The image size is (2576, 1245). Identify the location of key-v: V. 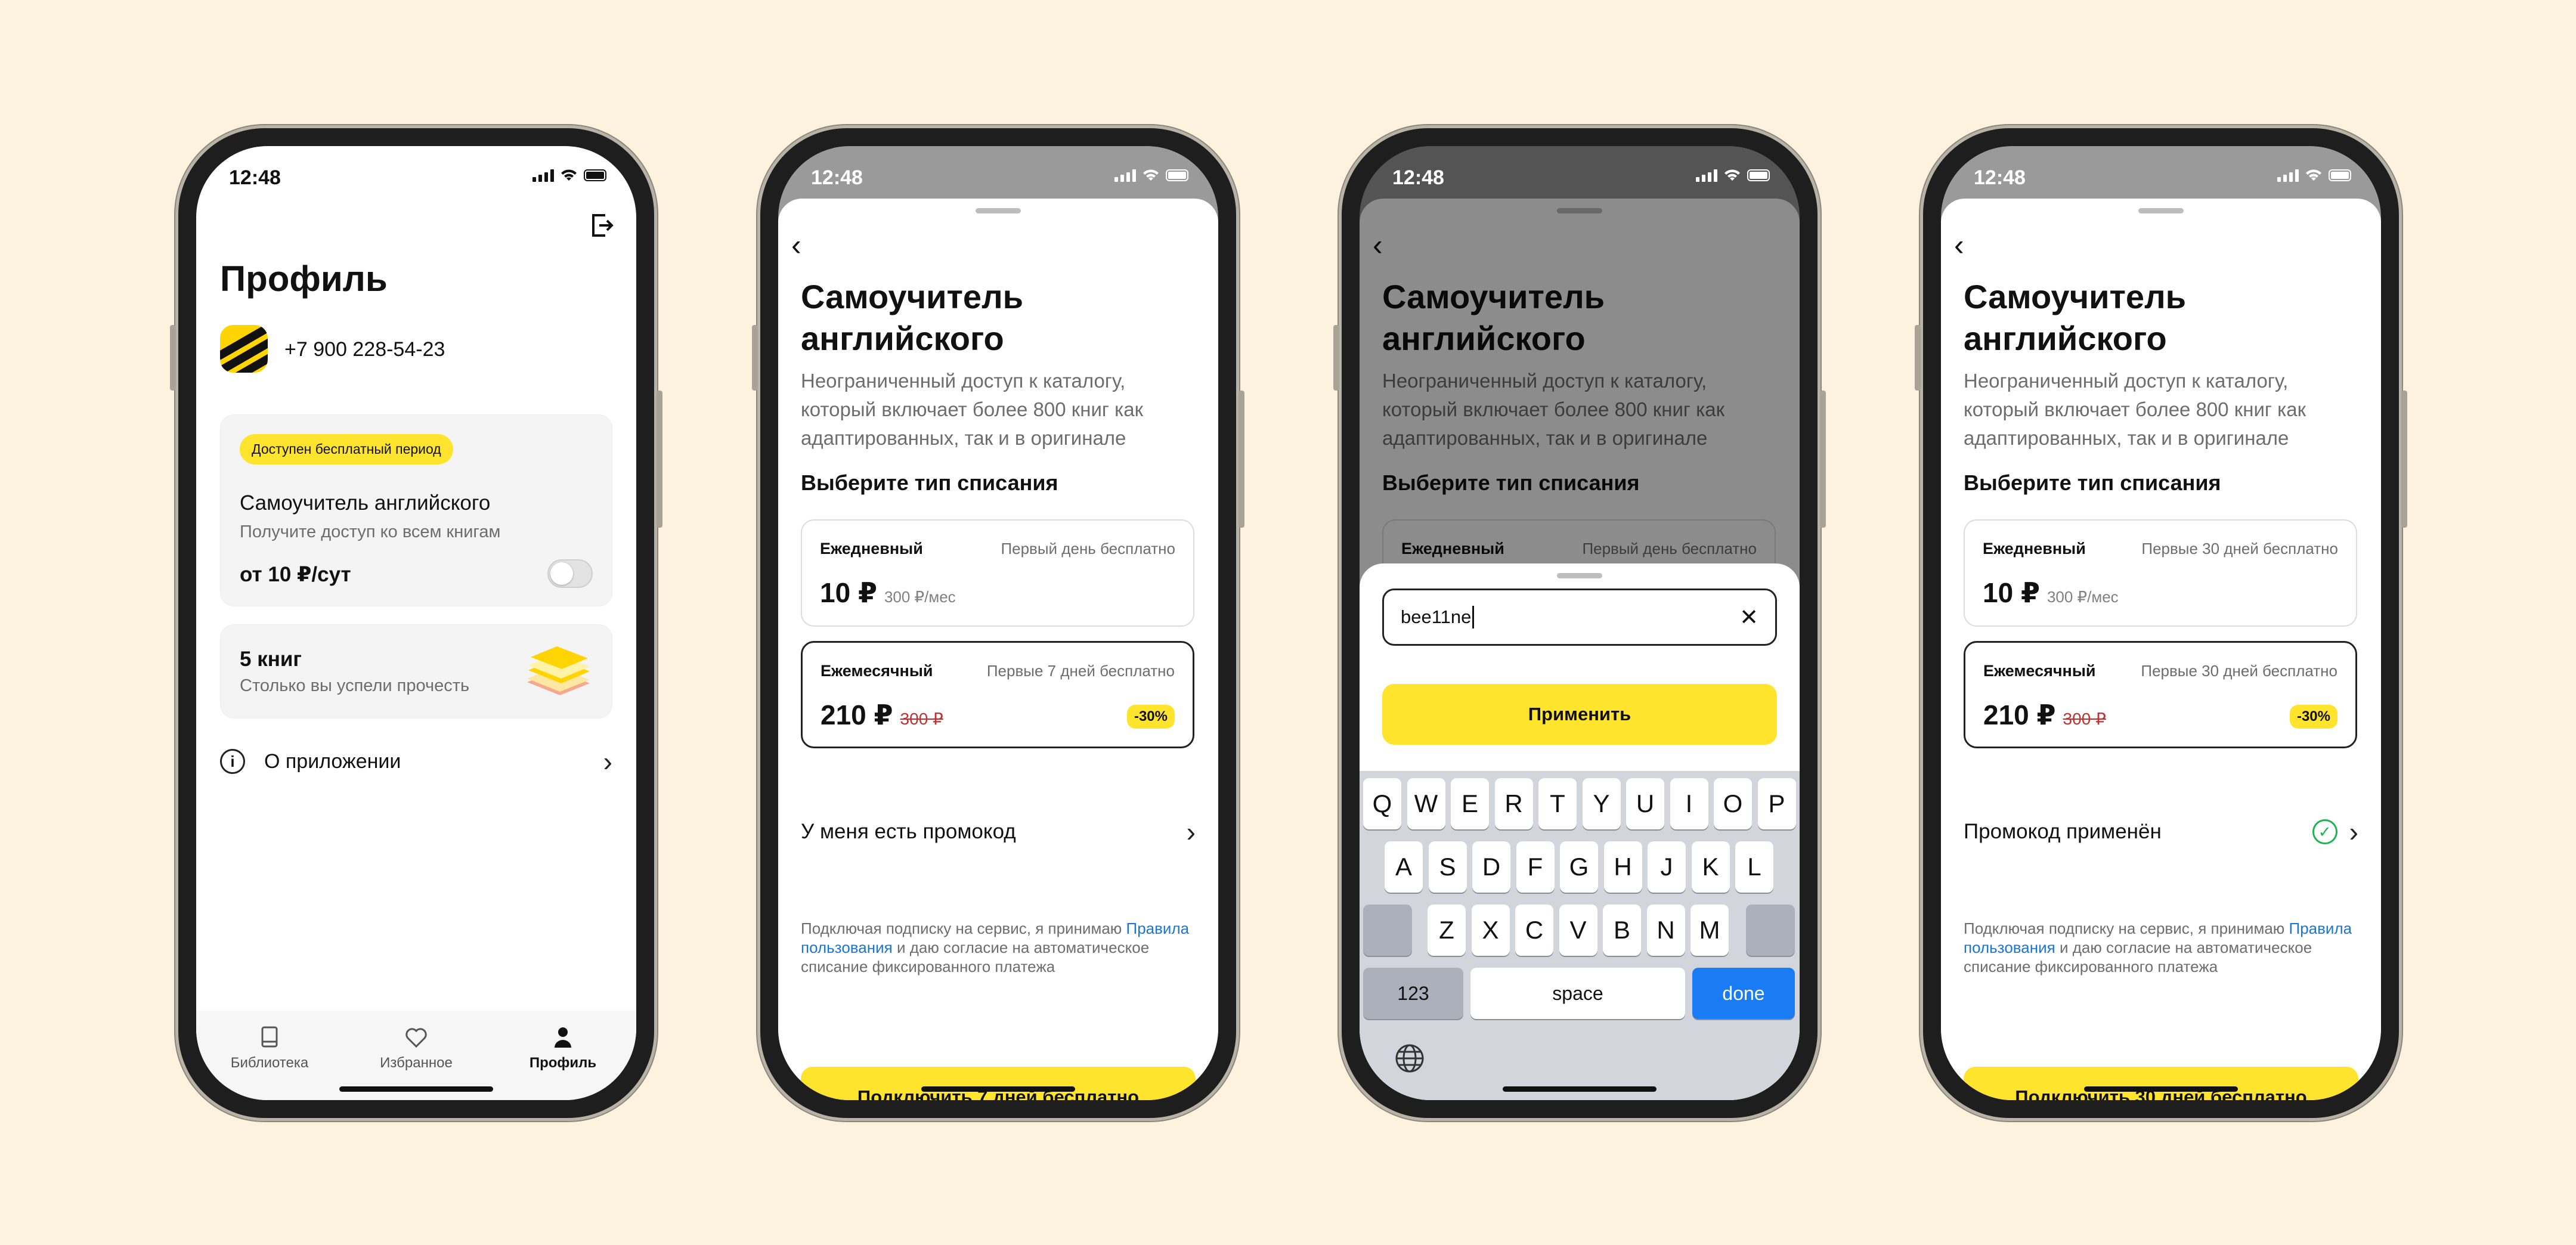
(1578, 930).